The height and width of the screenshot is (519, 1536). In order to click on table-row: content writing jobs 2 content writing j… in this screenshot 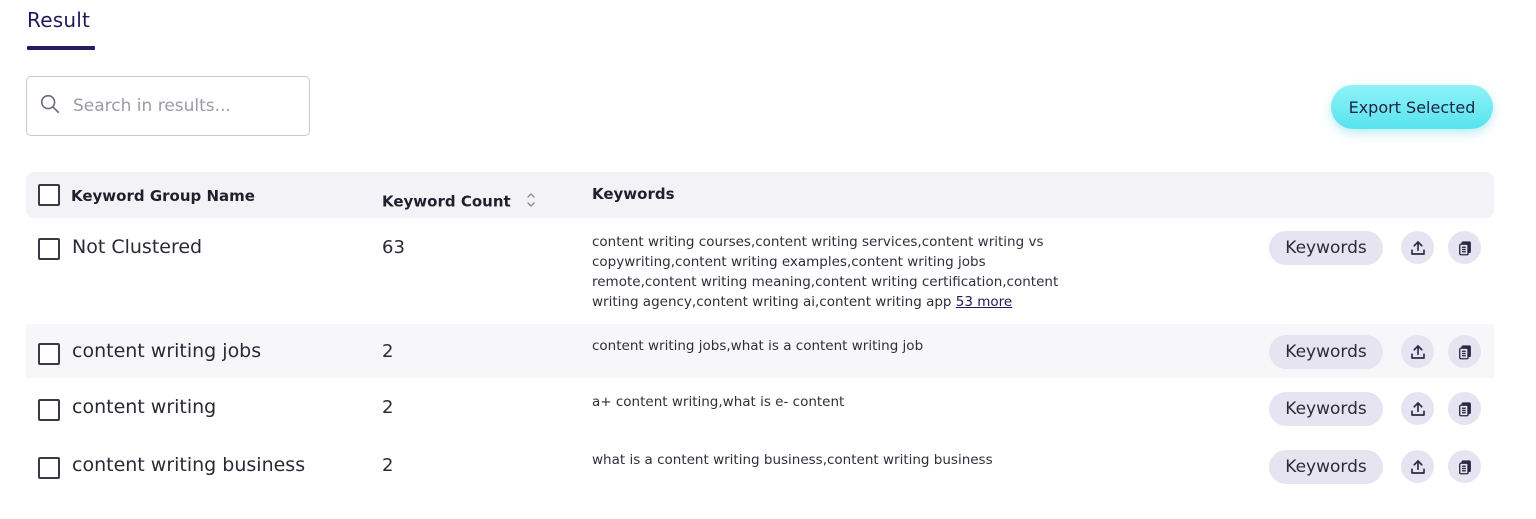, I will do `click(760, 351)`.